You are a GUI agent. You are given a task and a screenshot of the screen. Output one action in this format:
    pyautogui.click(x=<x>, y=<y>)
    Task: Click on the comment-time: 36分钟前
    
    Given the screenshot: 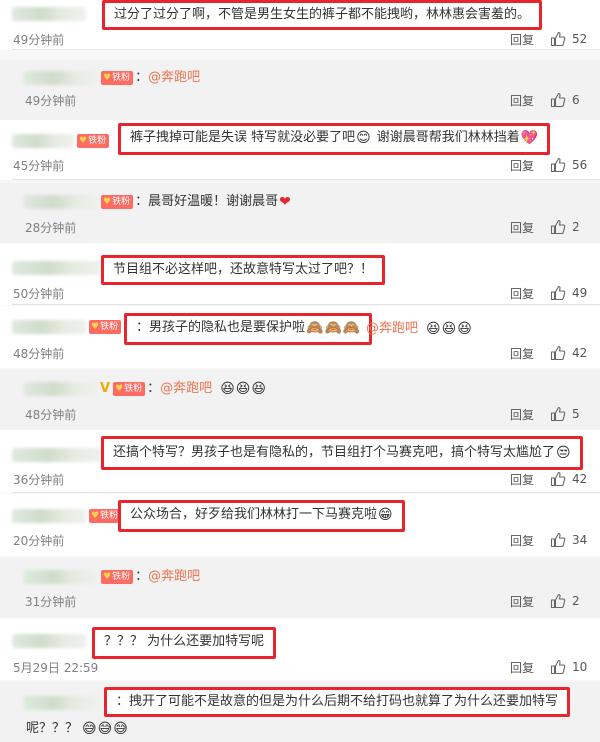 What is the action you would take?
    pyautogui.click(x=39, y=480)
    